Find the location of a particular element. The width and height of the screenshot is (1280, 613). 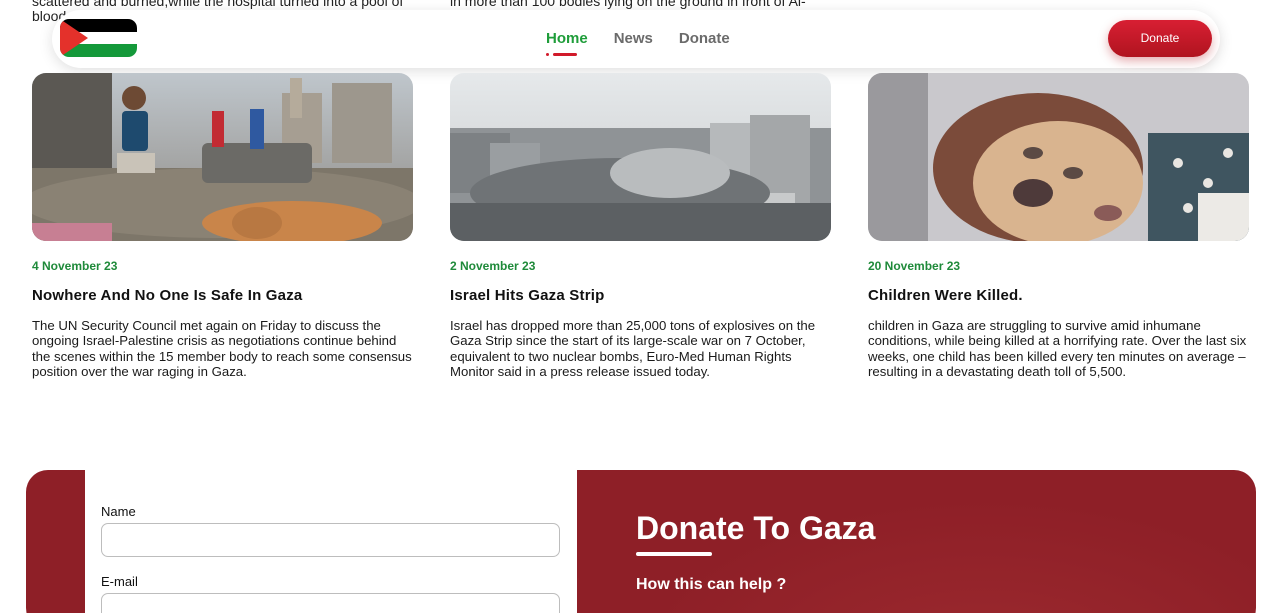

news-card-date: 4 November 23 is located at coordinates (75, 266).